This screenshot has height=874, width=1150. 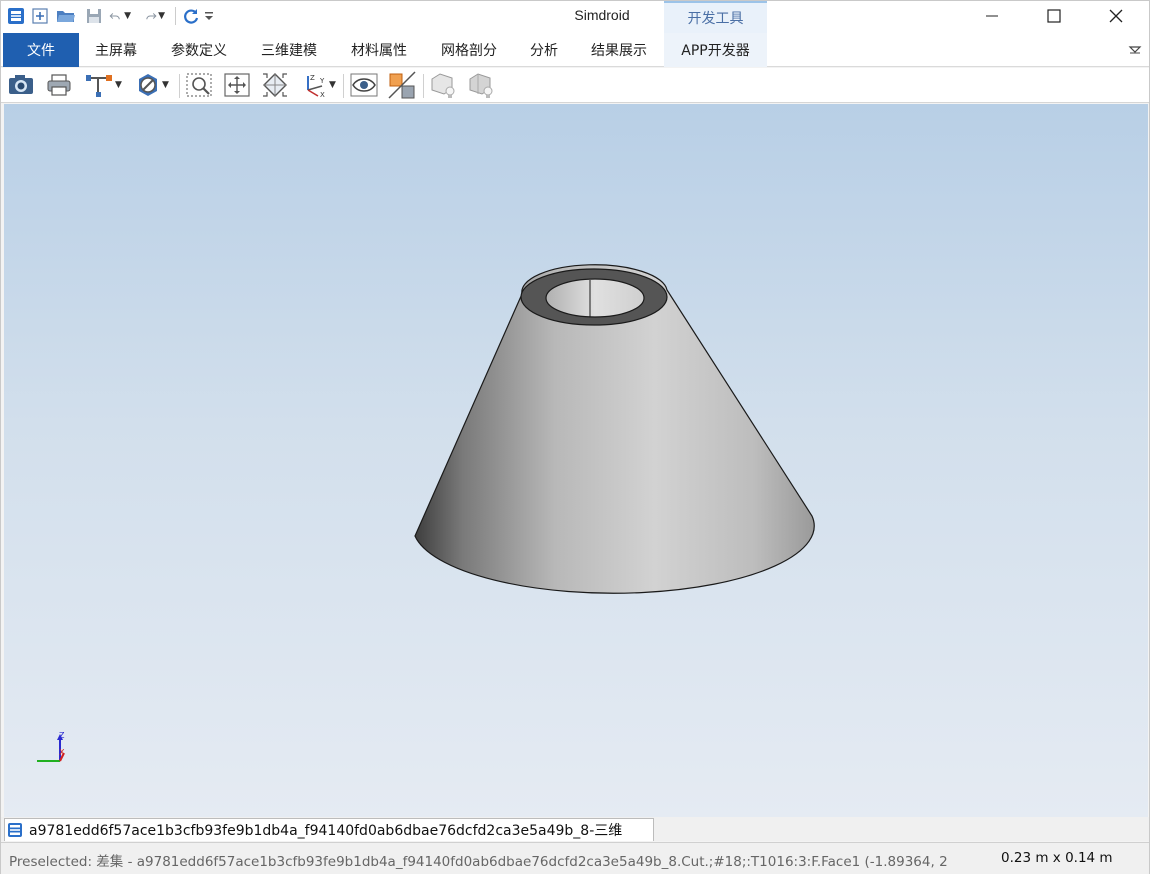 What do you see at coordinates (715, 50) in the screenshot?
I see `tab-app-developer: APP开发器` at bounding box center [715, 50].